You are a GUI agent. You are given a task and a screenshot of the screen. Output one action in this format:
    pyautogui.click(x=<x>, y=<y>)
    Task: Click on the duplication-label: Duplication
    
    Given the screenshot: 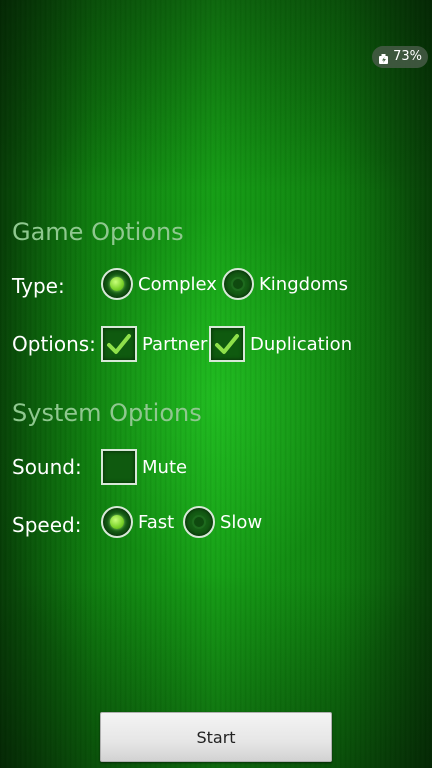 What is the action you would take?
    pyautogui.click(x=301, y=344)
    